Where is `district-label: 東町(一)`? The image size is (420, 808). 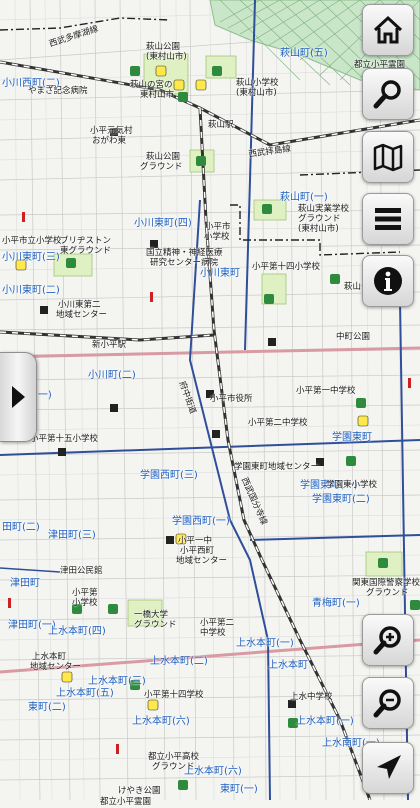
district-label: 東町(一) is located at coordinates (239, 789).